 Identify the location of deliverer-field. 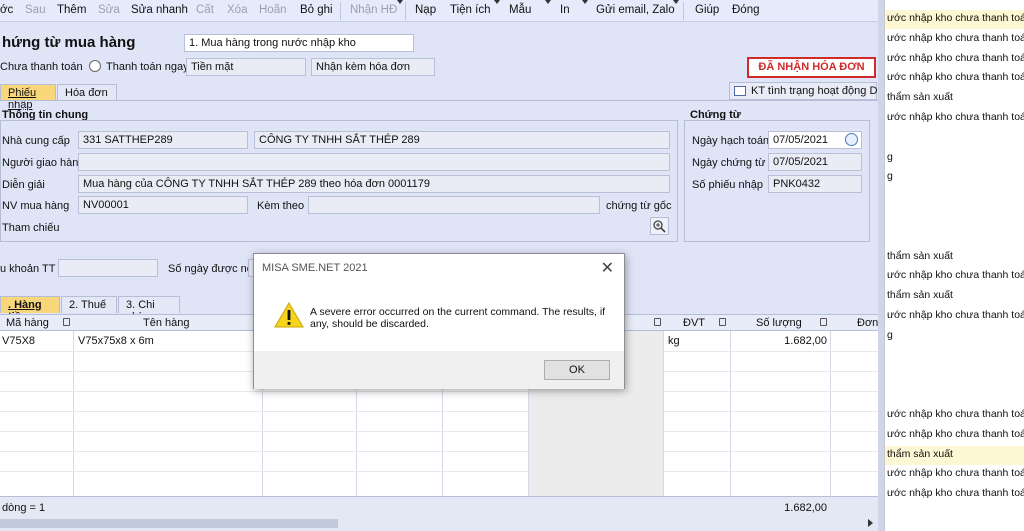
(374, 162).